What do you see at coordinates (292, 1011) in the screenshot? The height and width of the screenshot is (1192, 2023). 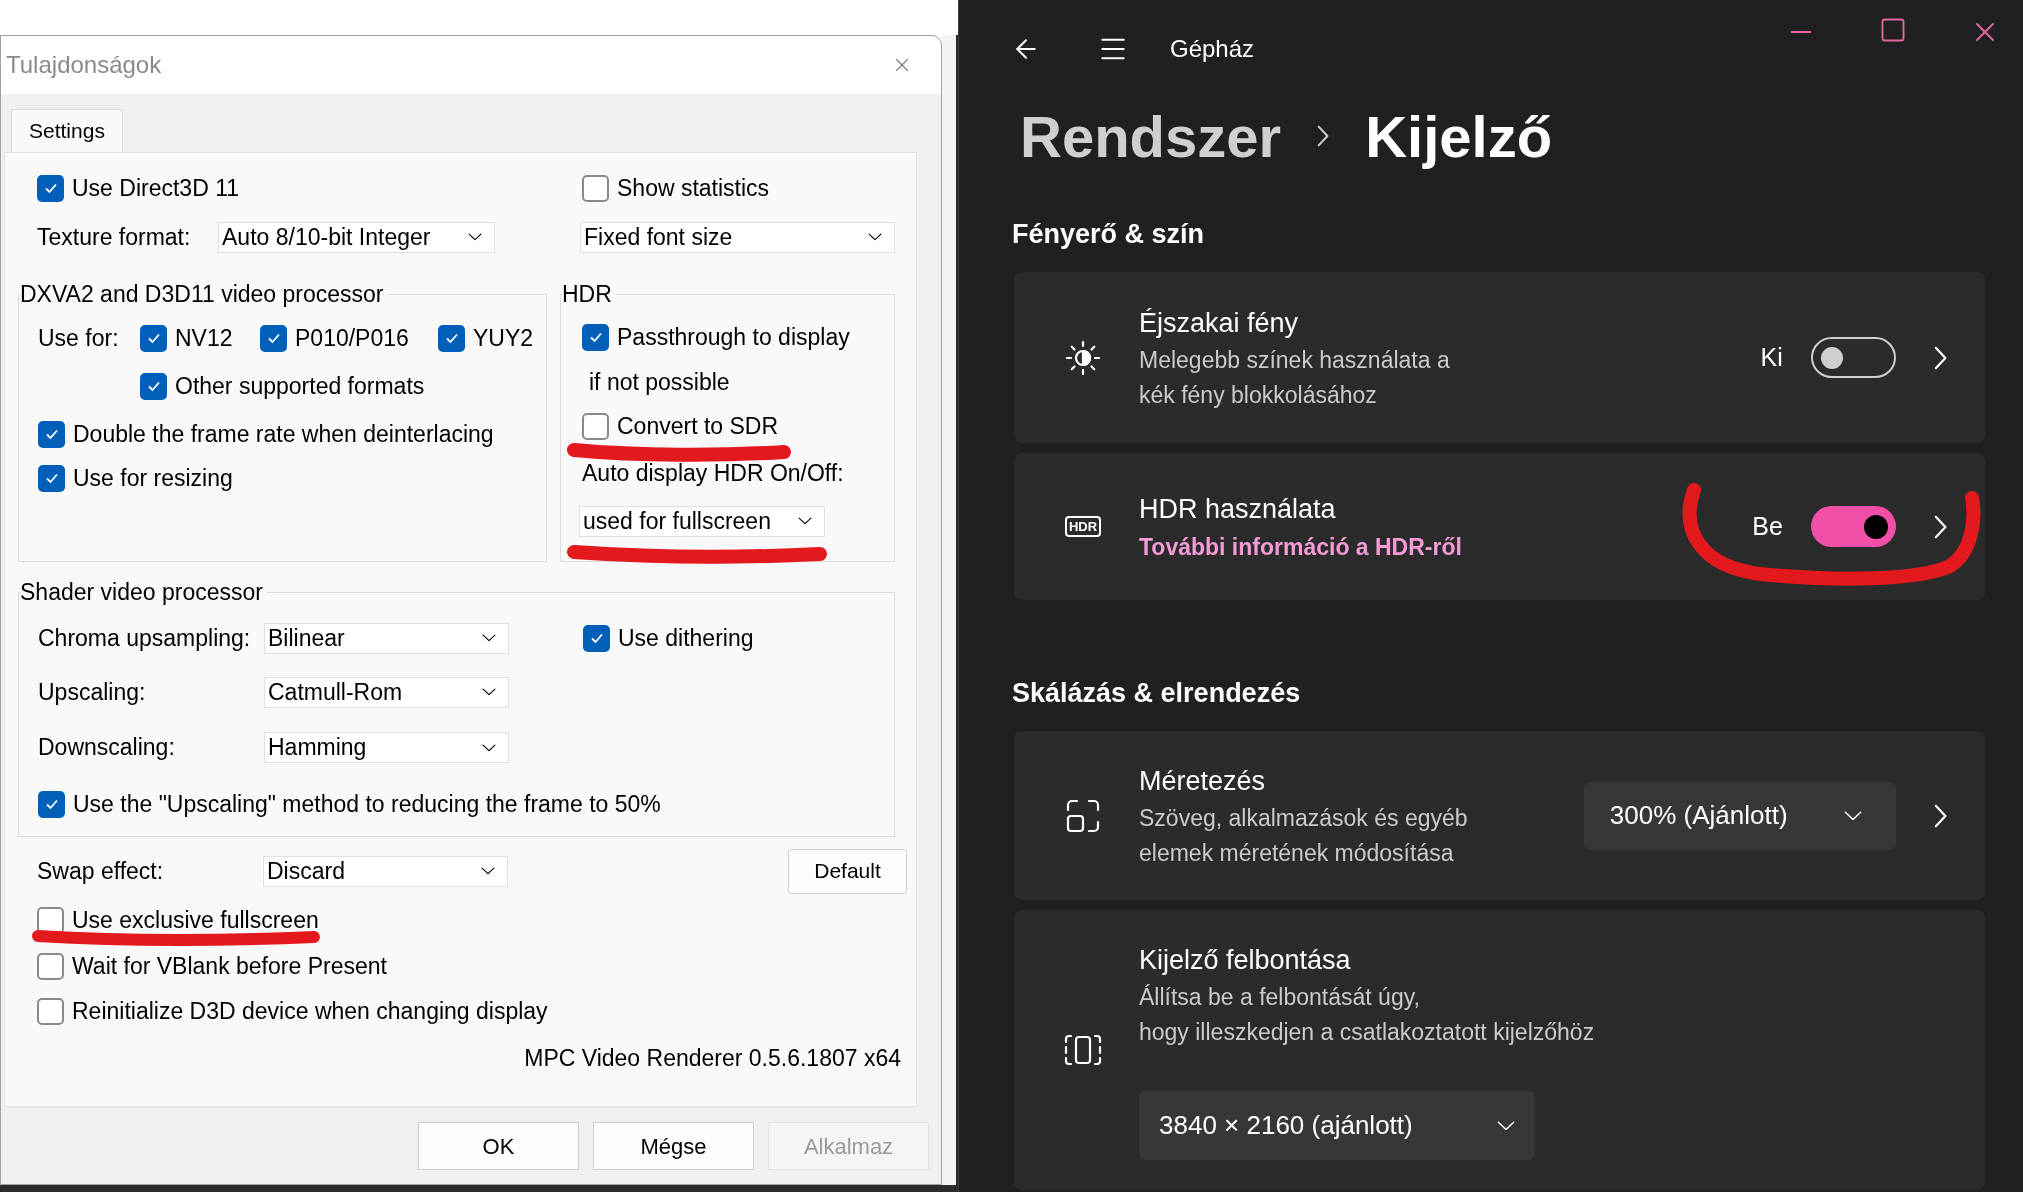 I see `checkbox: Reinitialize D3D device when changing display` at bounding box center [292, 1011].